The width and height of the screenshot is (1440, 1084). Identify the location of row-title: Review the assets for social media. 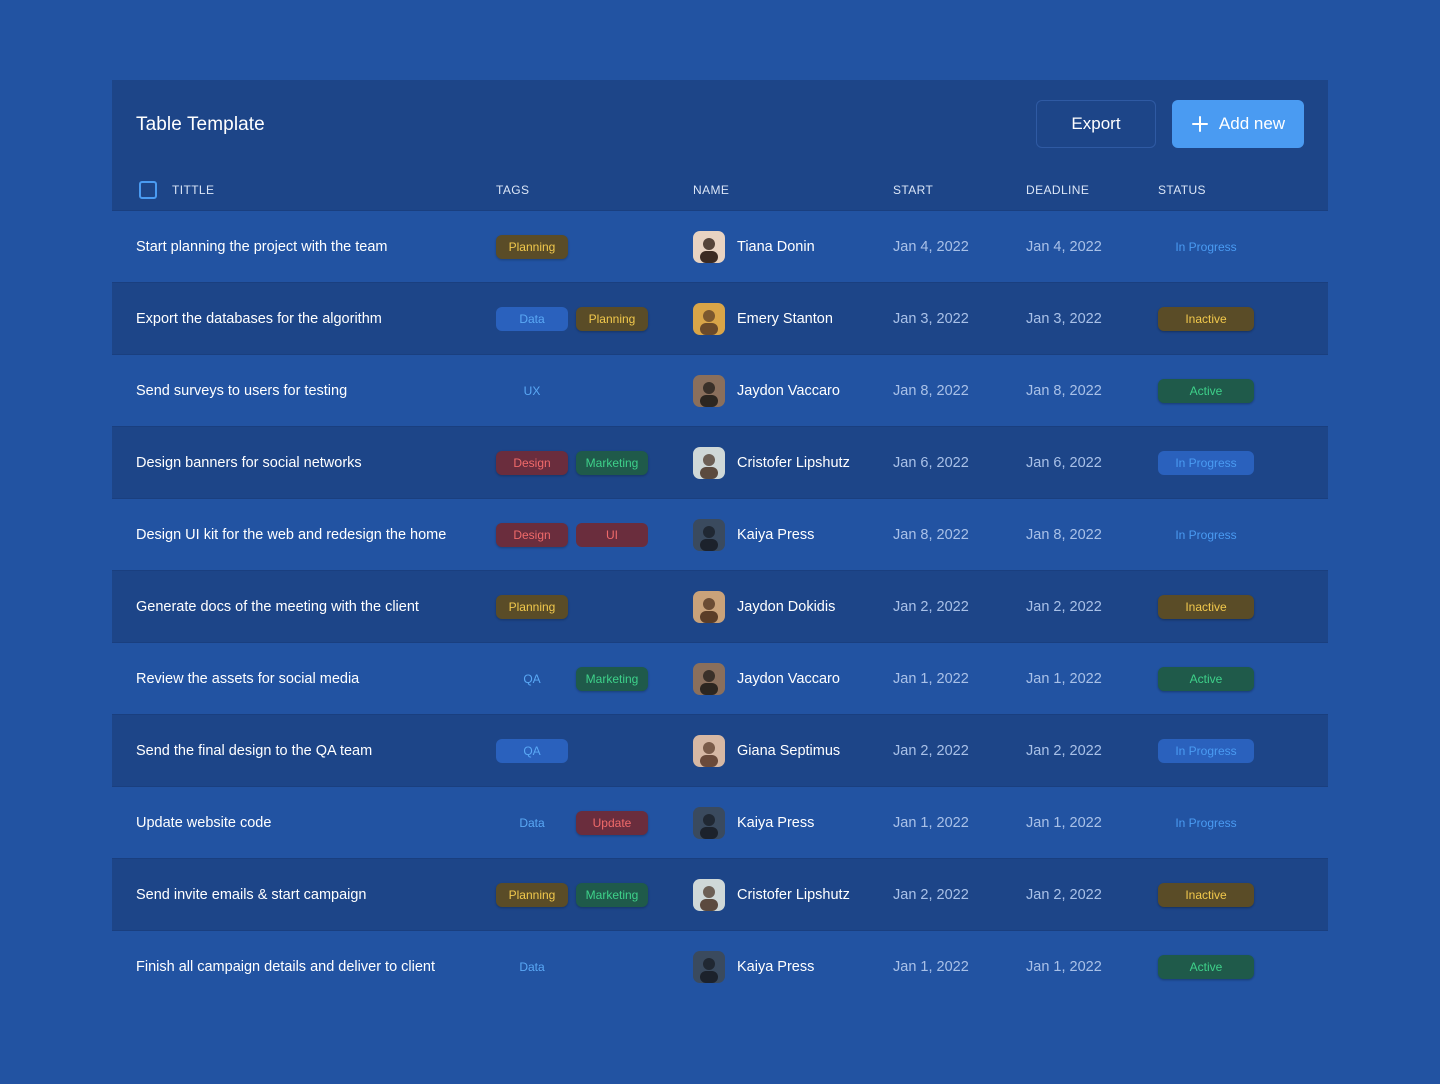
(248, 679).